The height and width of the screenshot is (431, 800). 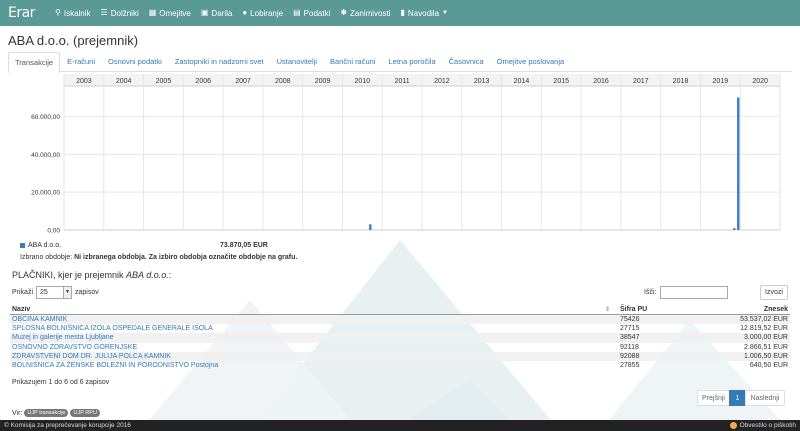 What do you see at coordinates (21, 309) in the screenshot?
I see `header-name-label: Naziv` at bounding box center [21, 309].